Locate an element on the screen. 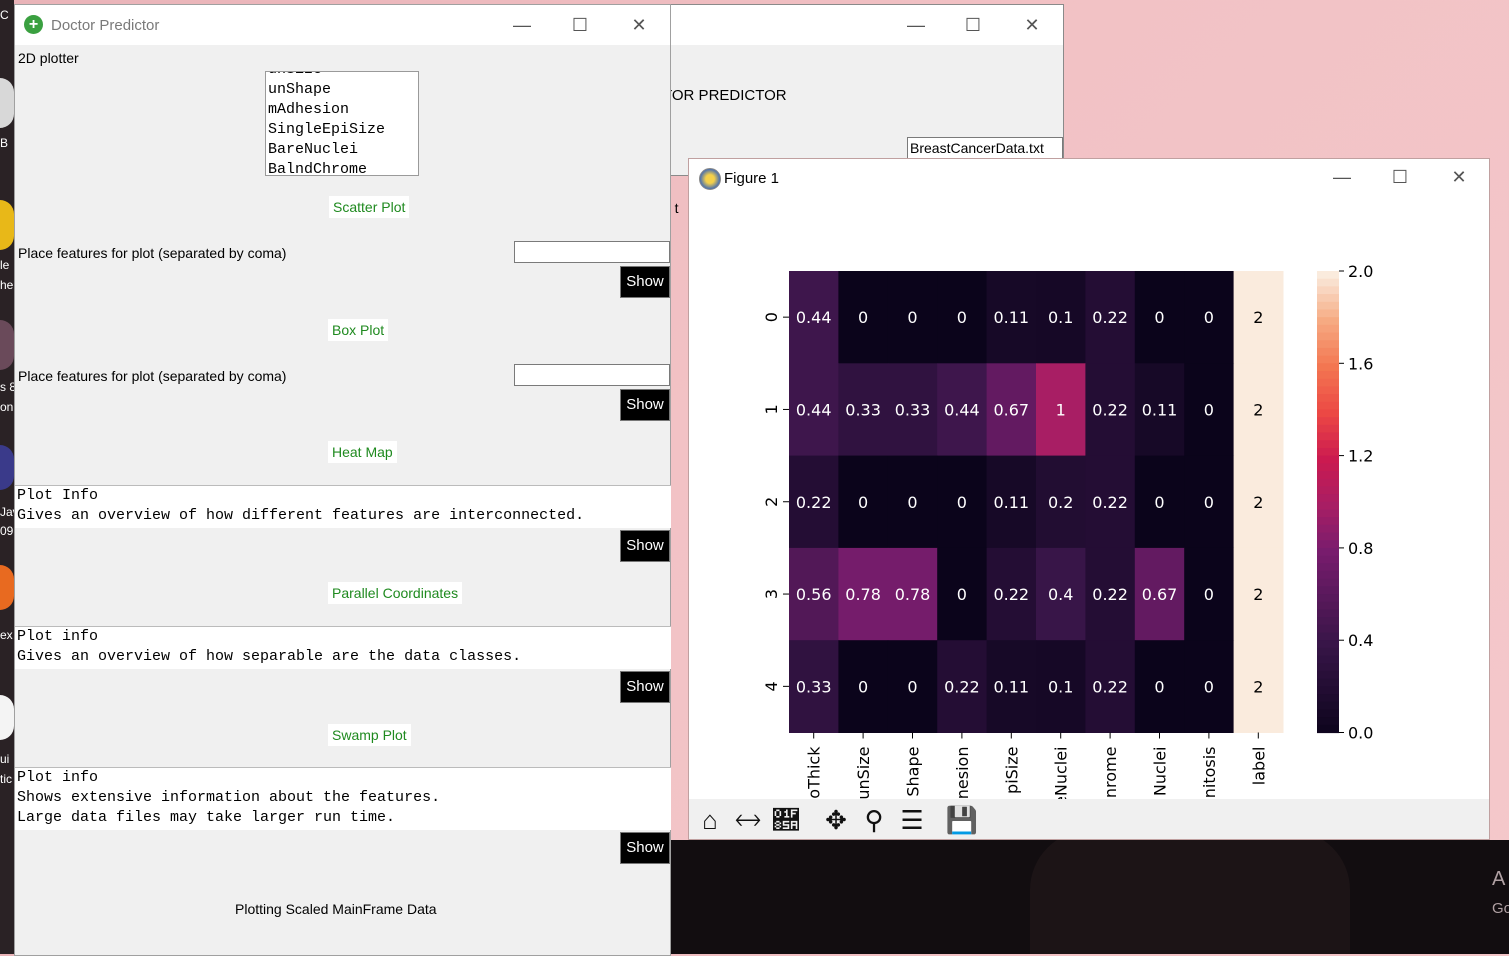 Image resolution: width=1509 pixels, height=956 pixels. scatter-plot-button: Scatter Plot is located at coordinates (369, 207).